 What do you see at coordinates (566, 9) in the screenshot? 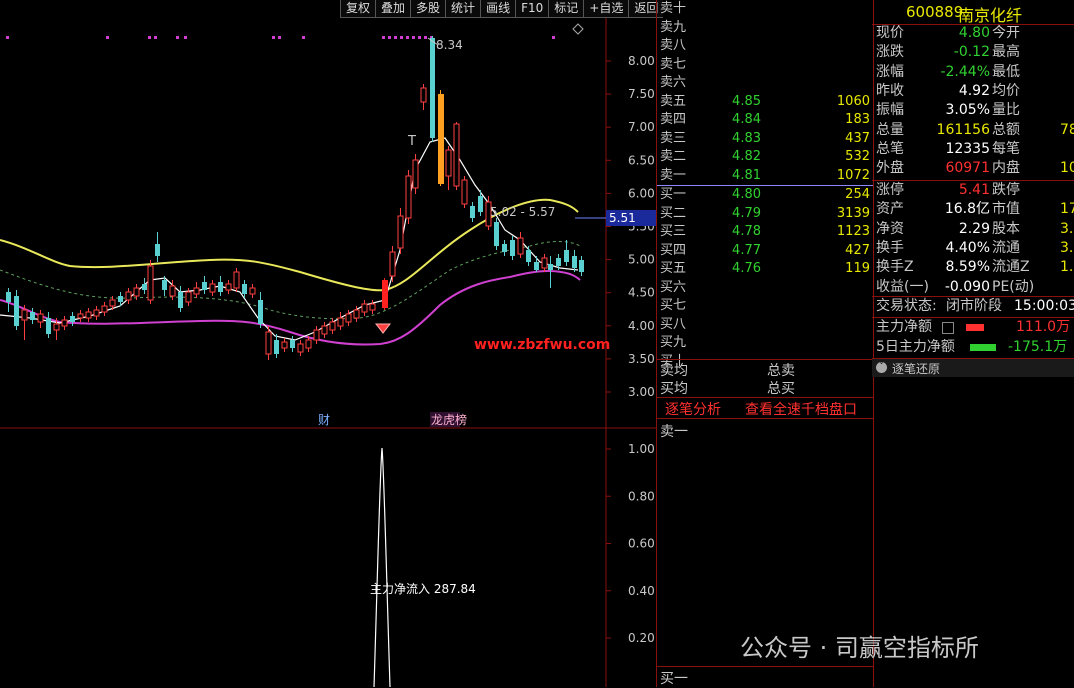
I see `toolbar-button-6: 标记` at bounding box center [566, 9].